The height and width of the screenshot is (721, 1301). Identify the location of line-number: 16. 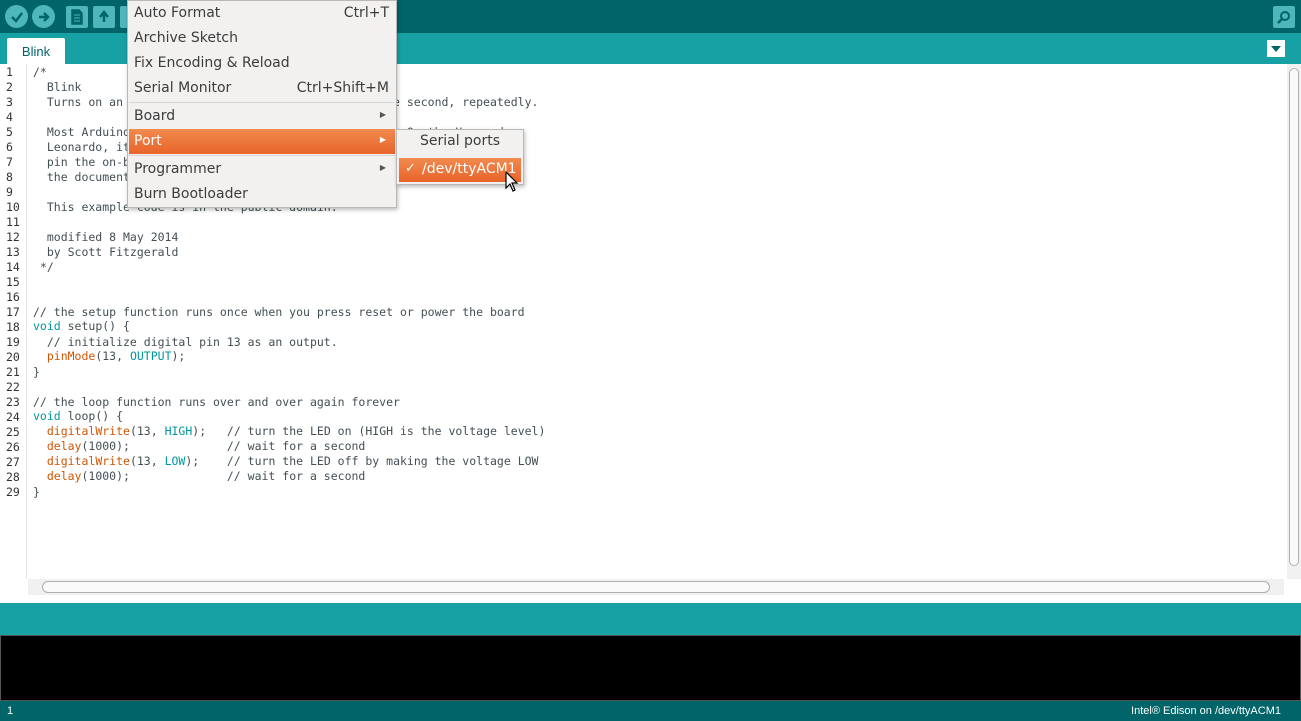
(13, 297).